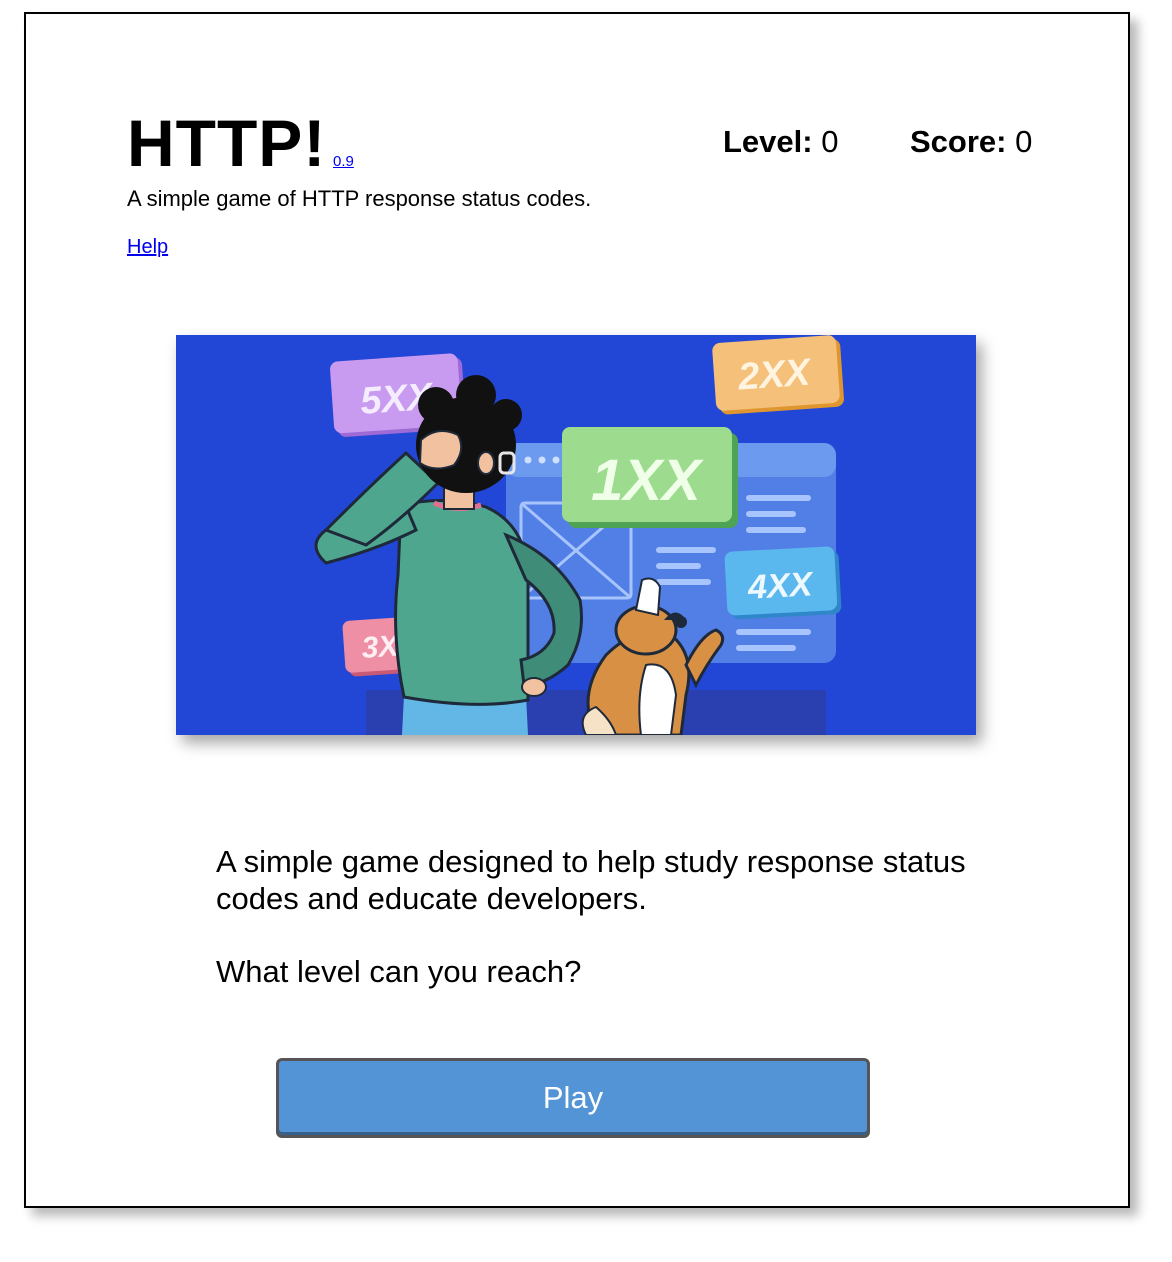 This screenshot has height=1262, width=1172. What do you see at coordinates (343, 161) in the screenshot?
I see `version-link: 0.9` at bounding box center [343, 161].